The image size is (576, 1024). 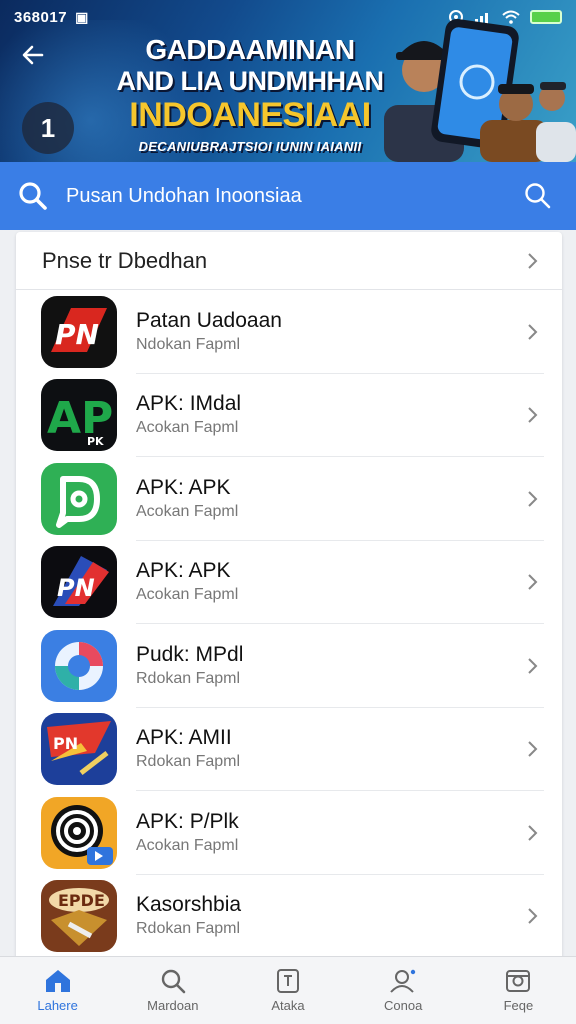 I want to click on search-bar: Pusan Undohan Inoonsiaa, so click(x=288, y=196).